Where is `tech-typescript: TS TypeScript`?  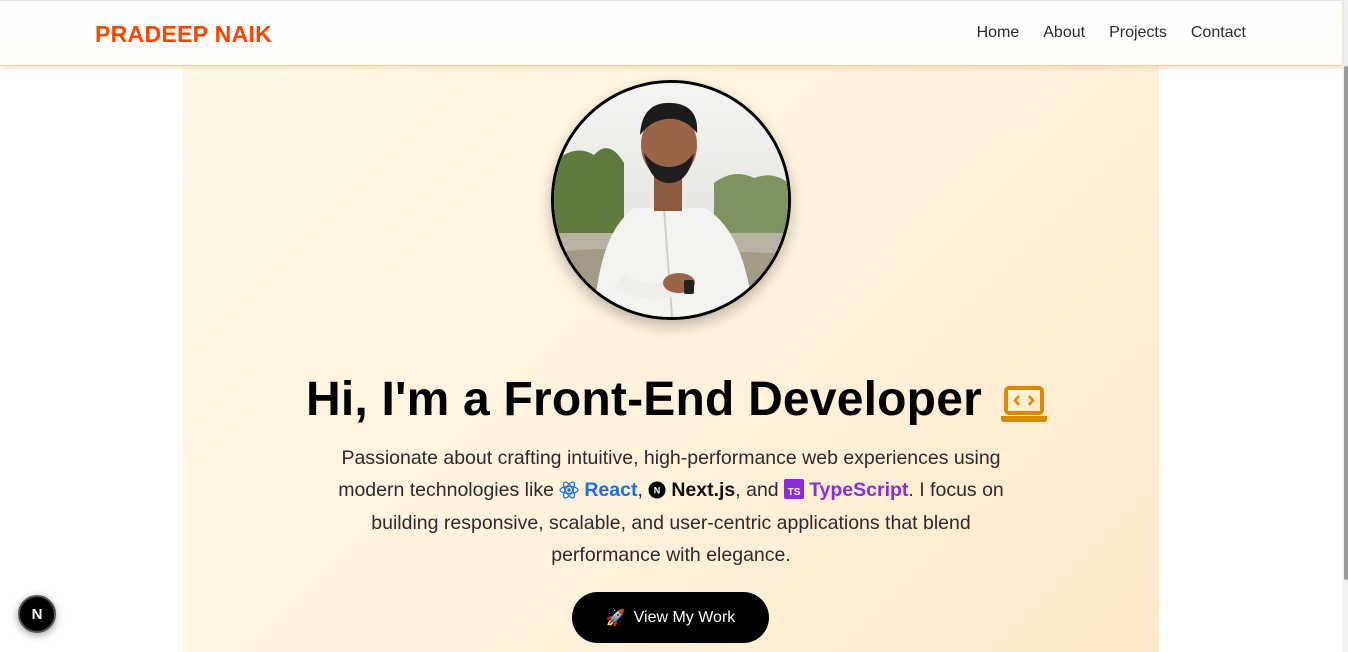 tech-typescript: TS TypeScript is located at coordinates (846, 490).